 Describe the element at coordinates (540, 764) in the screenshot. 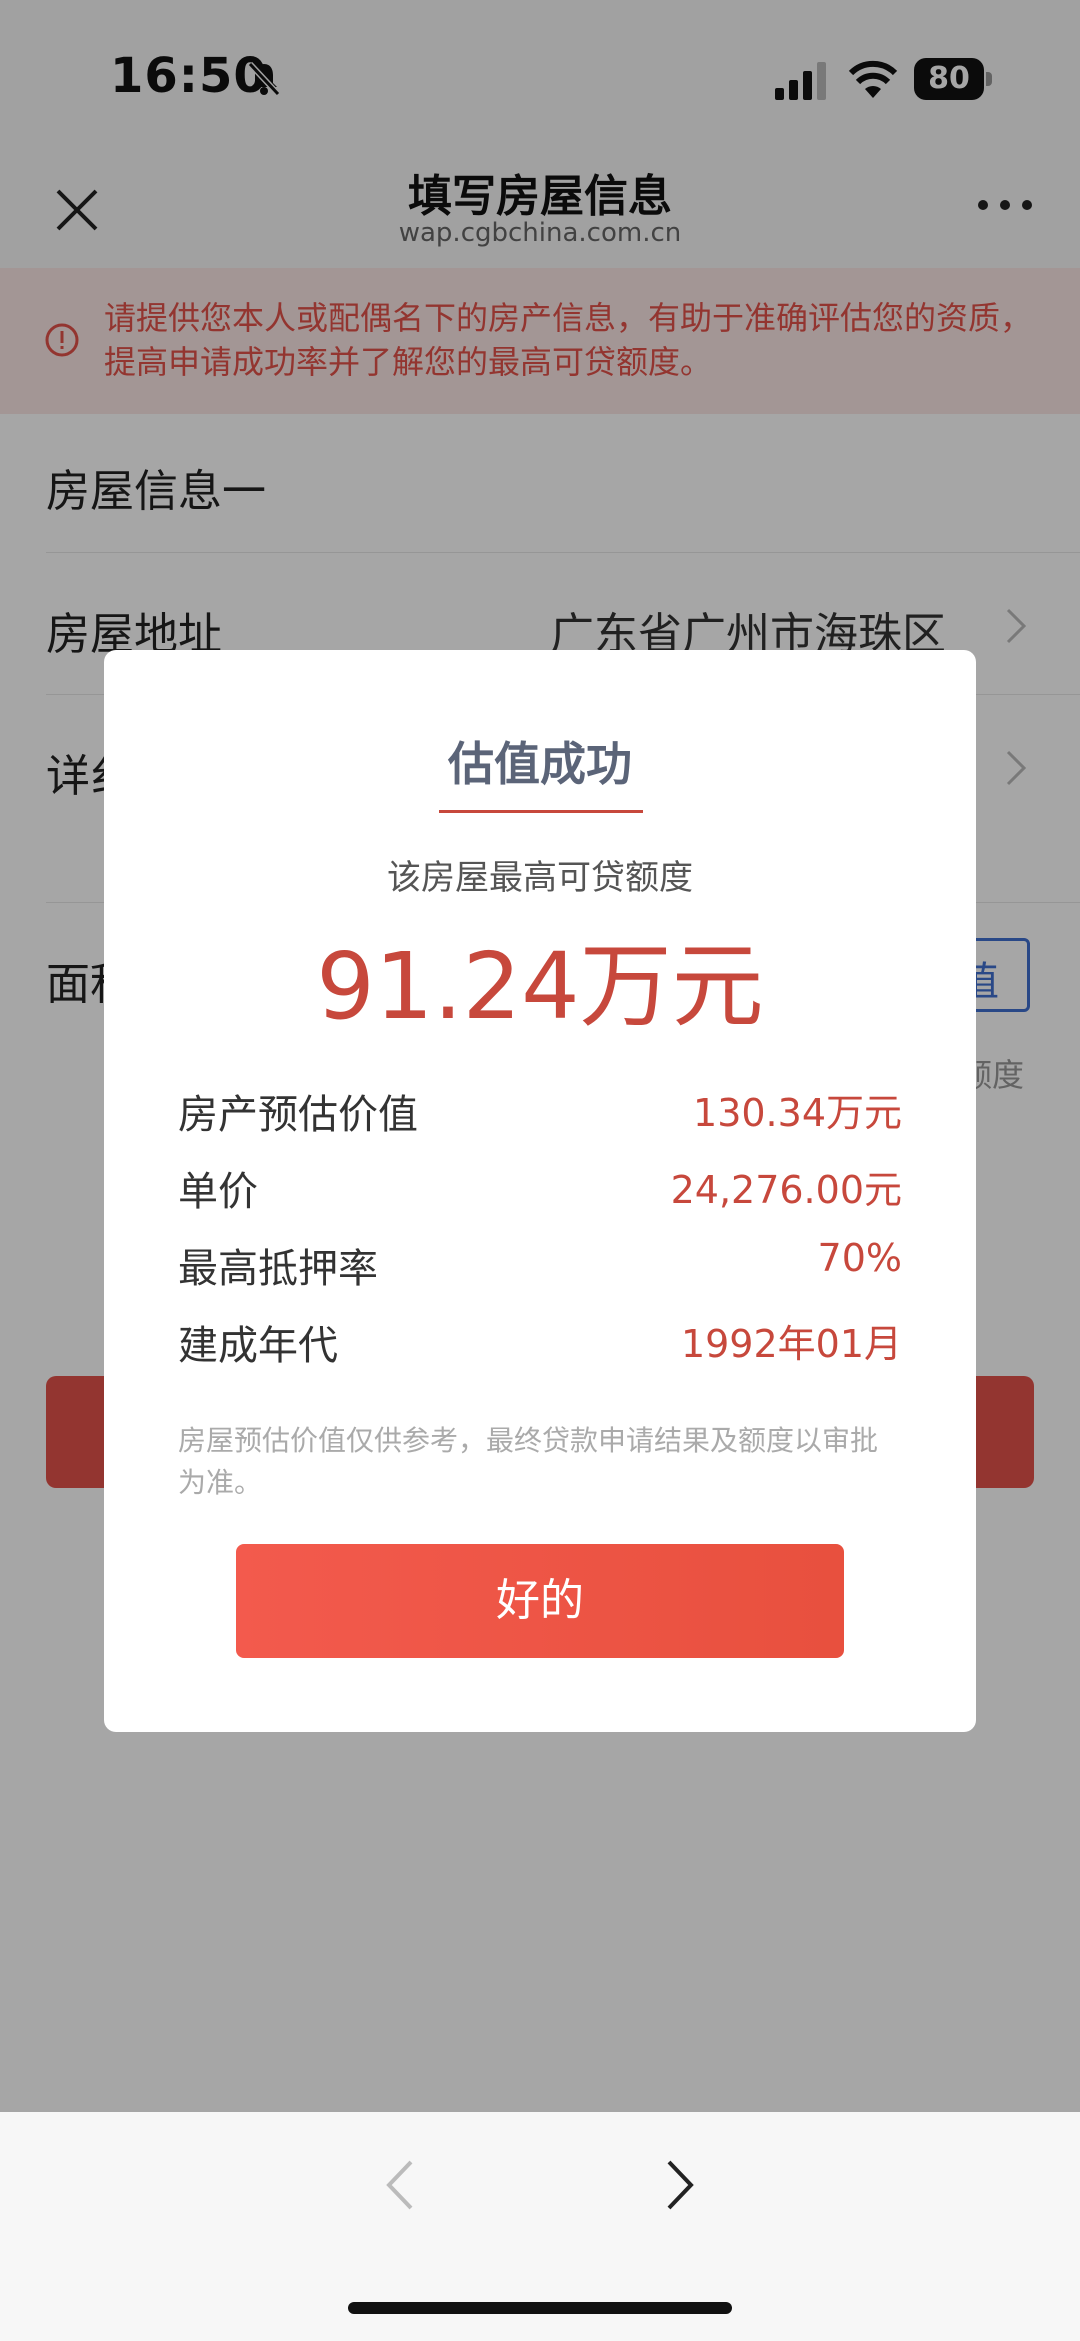

I see `dialog-title: 估值成功` at that location.